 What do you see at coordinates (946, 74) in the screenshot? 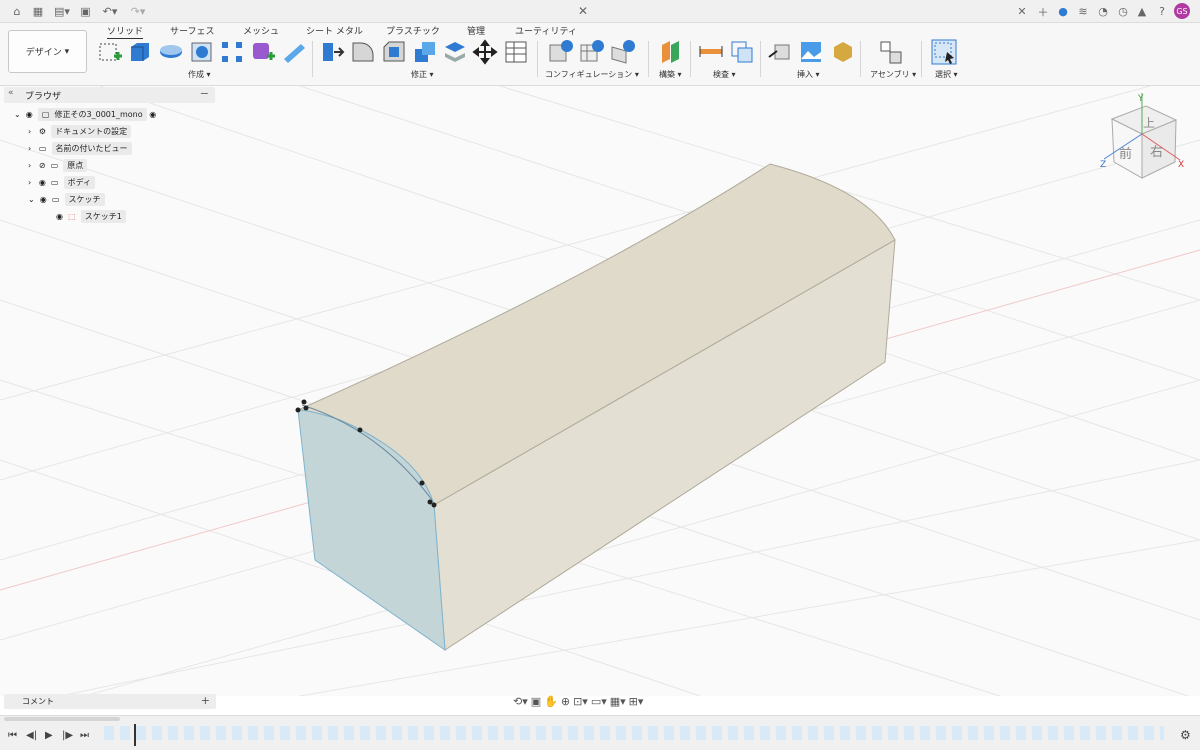
I see `select-menu: 選択 ▾` at bounding box center [946, 74].